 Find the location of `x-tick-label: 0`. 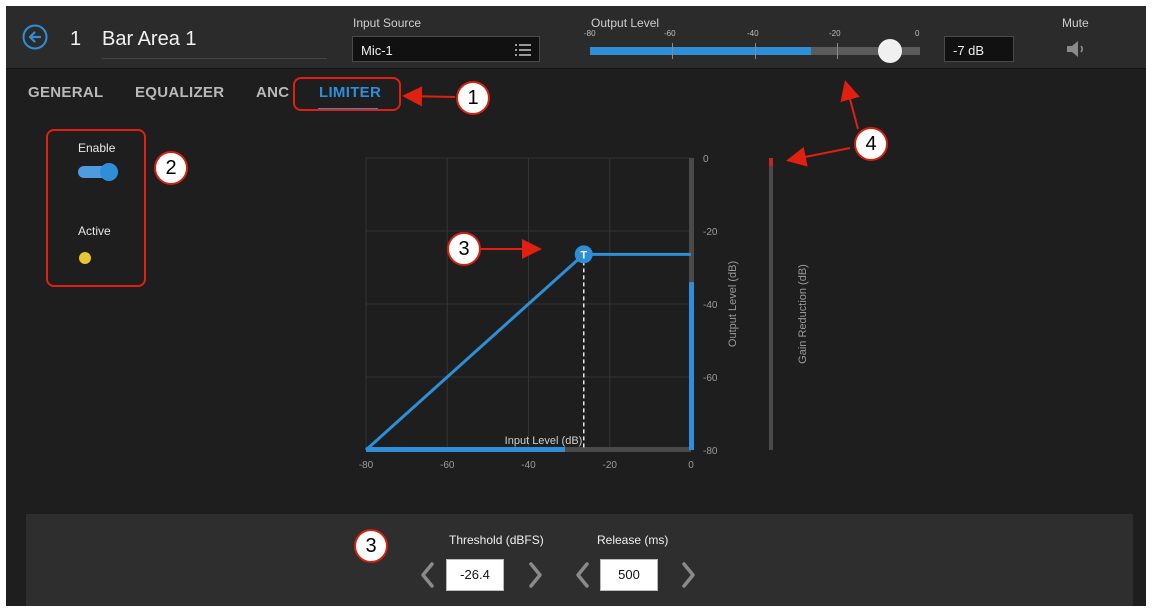

x-tick-label: 0 is located at coordinates (691, 465).